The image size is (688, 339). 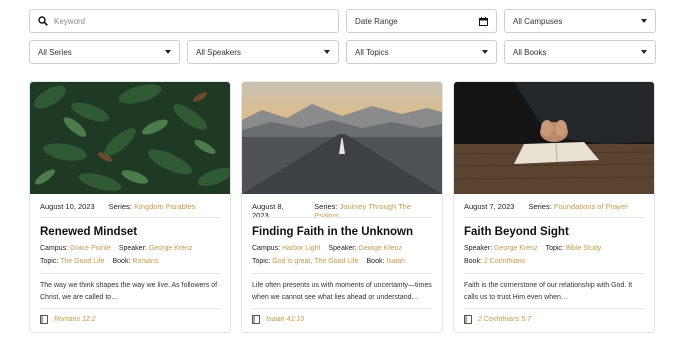 What do you see at coordinates (263, 52) in the screenshot?
I see `speakers-select: All Speakers` at bounding box center [263, 52].